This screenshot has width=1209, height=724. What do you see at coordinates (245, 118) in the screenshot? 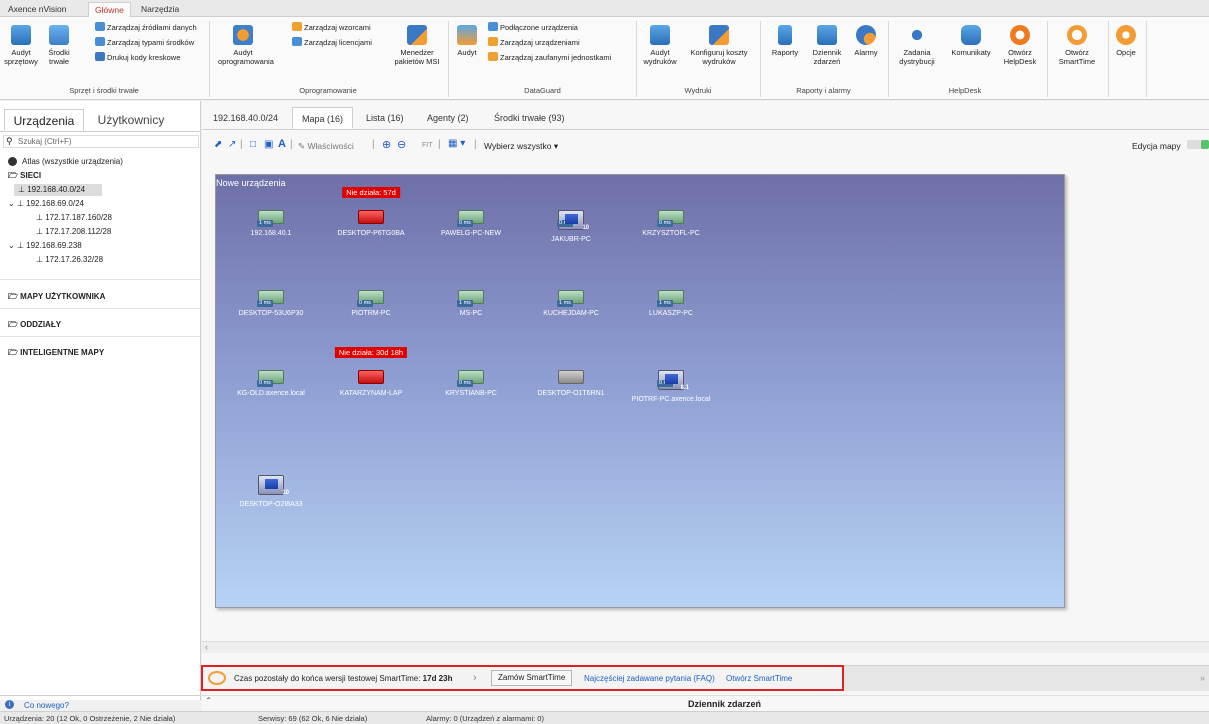
I see `tab-network-name: 192.168.40.0/24` at bounding box center [245, 118].